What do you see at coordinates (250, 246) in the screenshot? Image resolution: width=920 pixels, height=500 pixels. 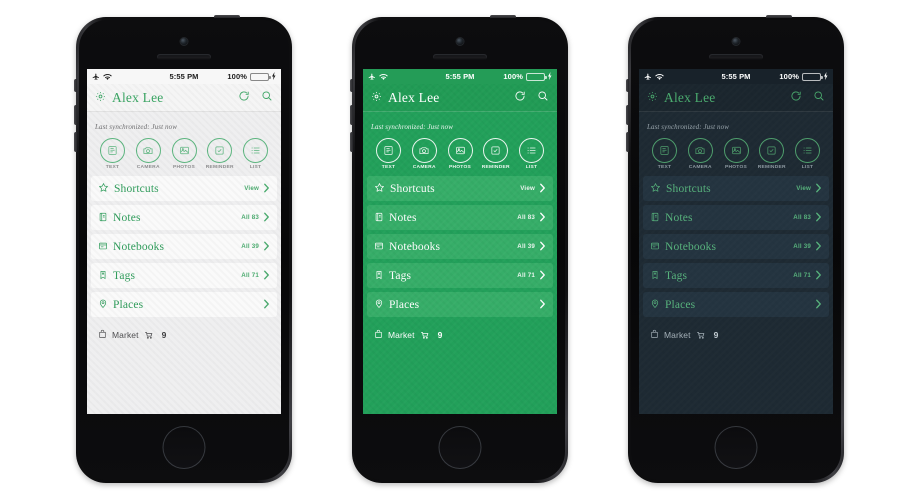 I see `nav-row-meta: All 39` at bounding box center [250, 246].